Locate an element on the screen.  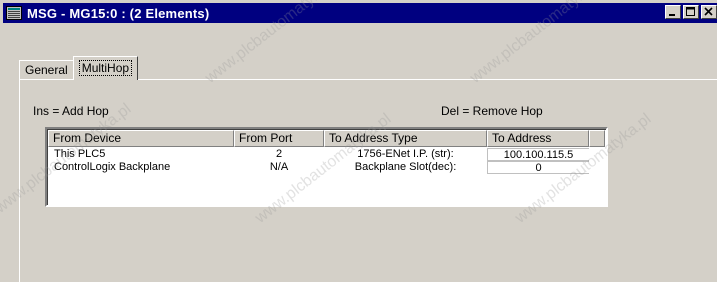
column-header-filler is located at coordinates (597, 138).